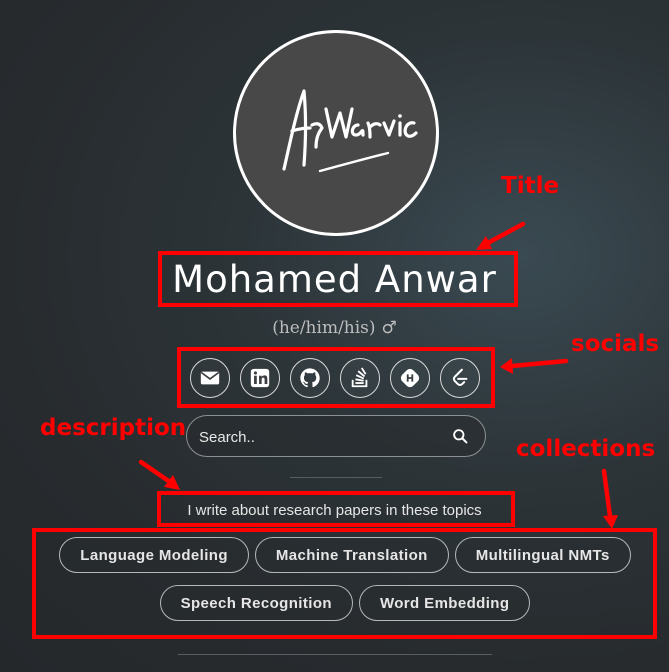 This screenshot has width=669, height=672. What do you see at coordinates (615, 344) in the screenshot?
I see `annotation-label-socials: socials` at bounding box center [615, 344].